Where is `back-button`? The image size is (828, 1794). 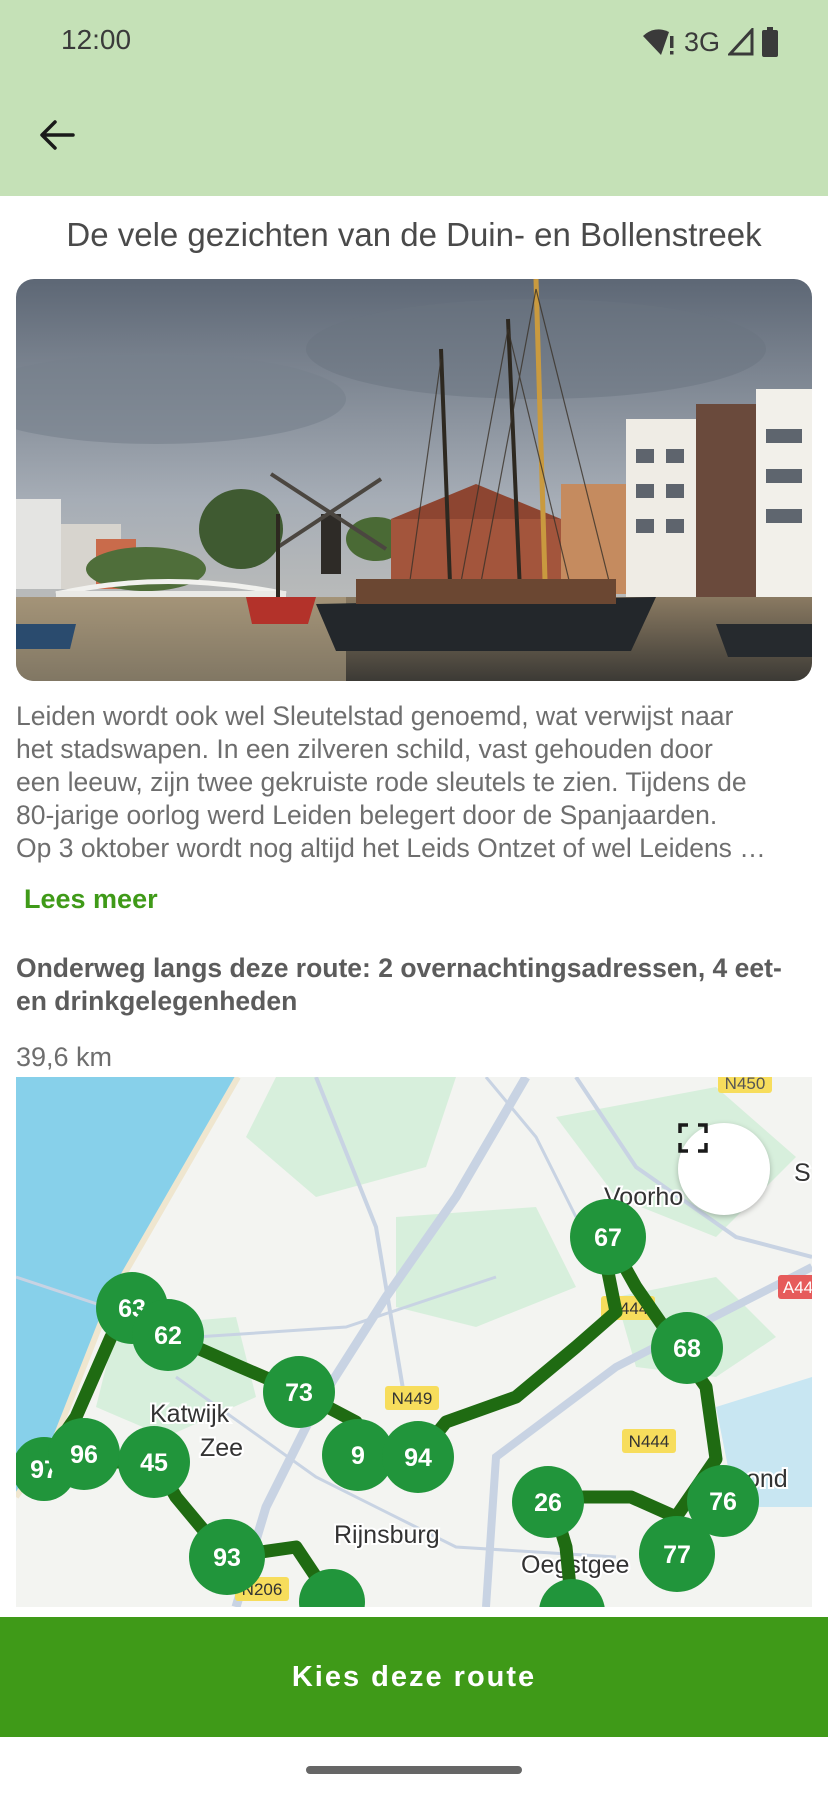
back-button is located at coordinates (57, 137).